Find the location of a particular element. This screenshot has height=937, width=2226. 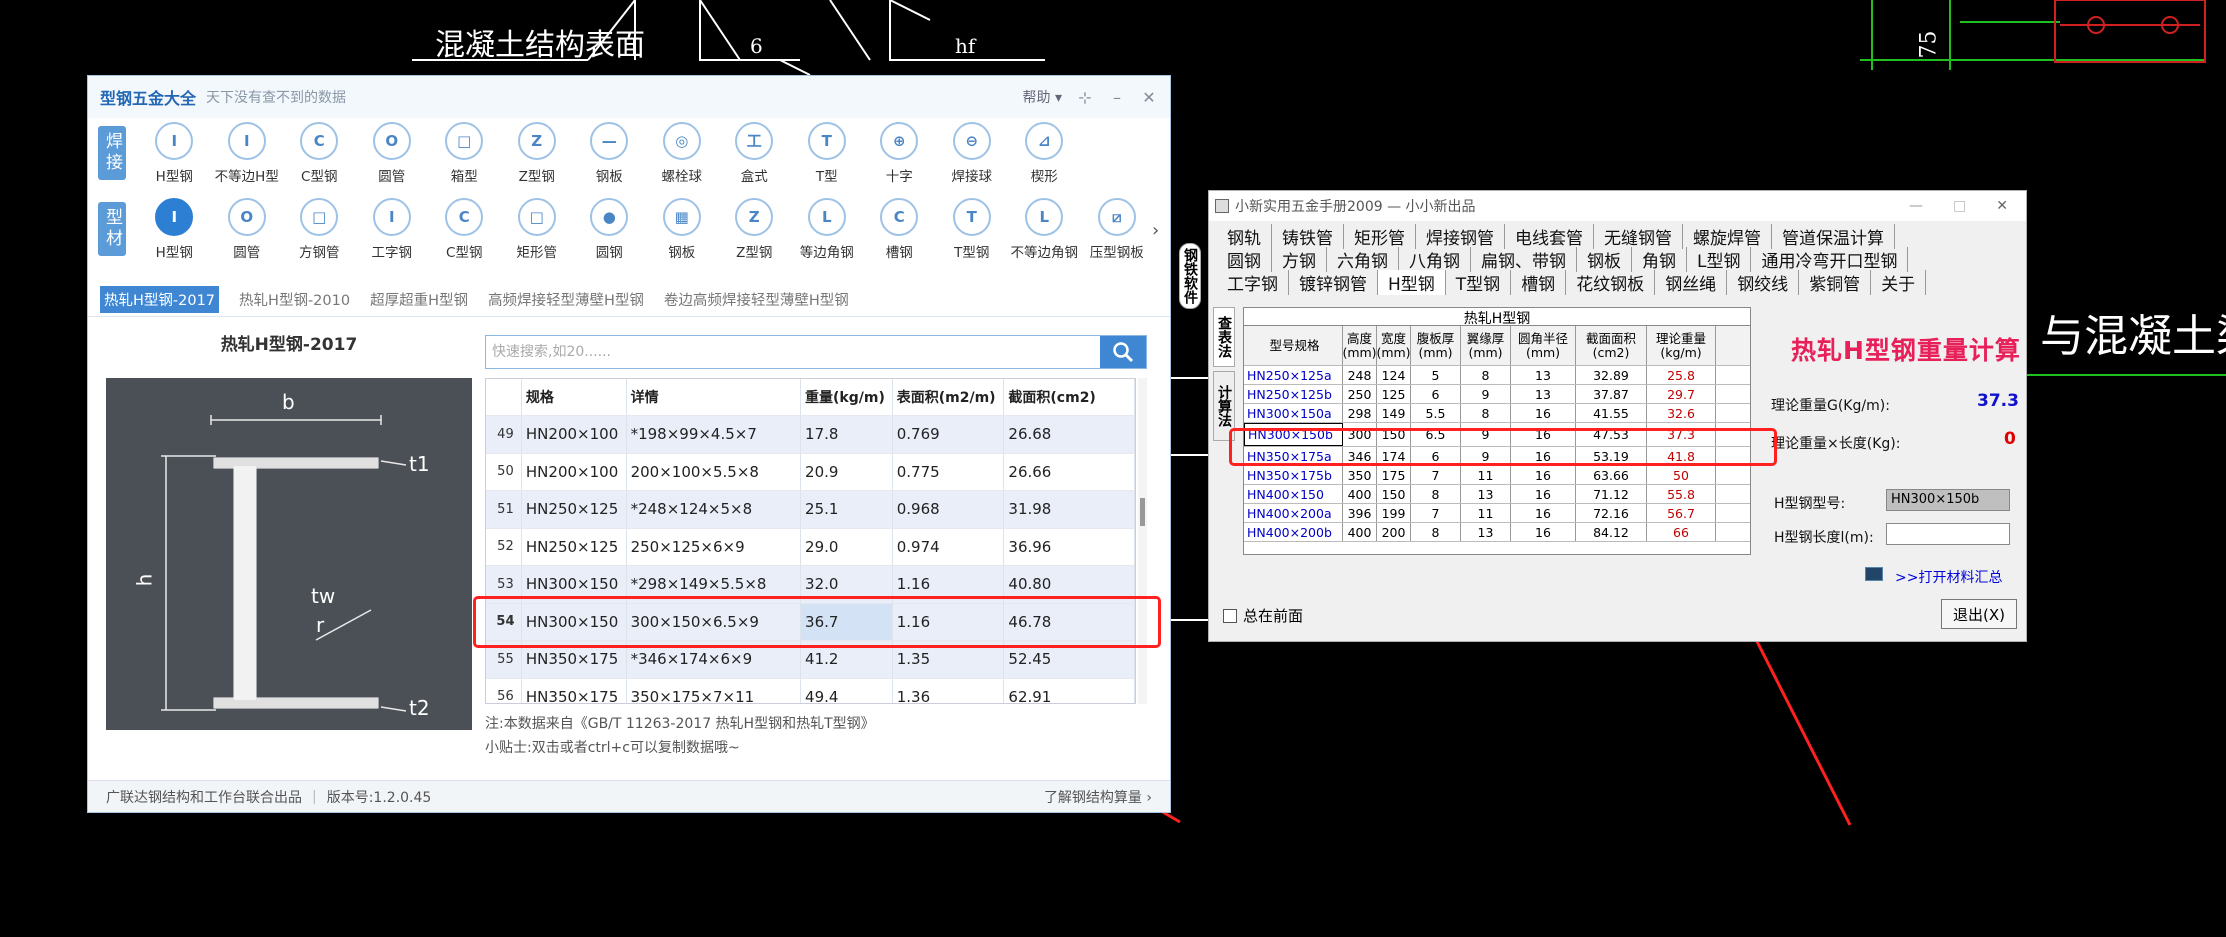

column-header is located at coordinates (504, 397).